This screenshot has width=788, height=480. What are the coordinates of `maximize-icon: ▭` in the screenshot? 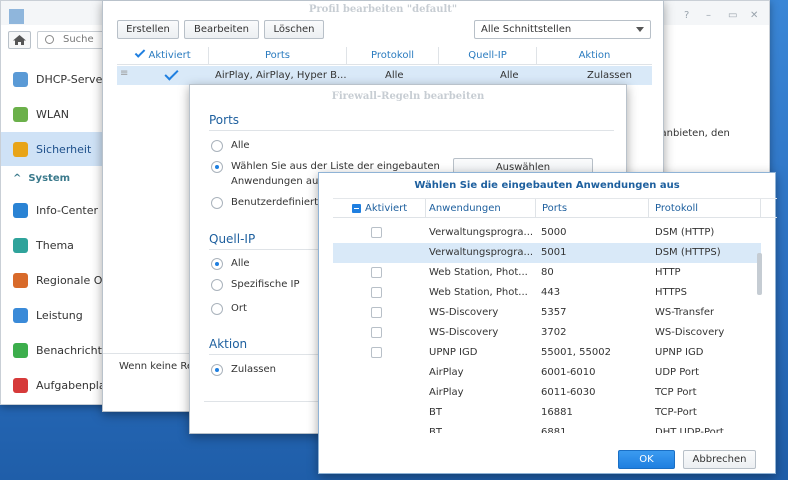 It's located at (732, 15).